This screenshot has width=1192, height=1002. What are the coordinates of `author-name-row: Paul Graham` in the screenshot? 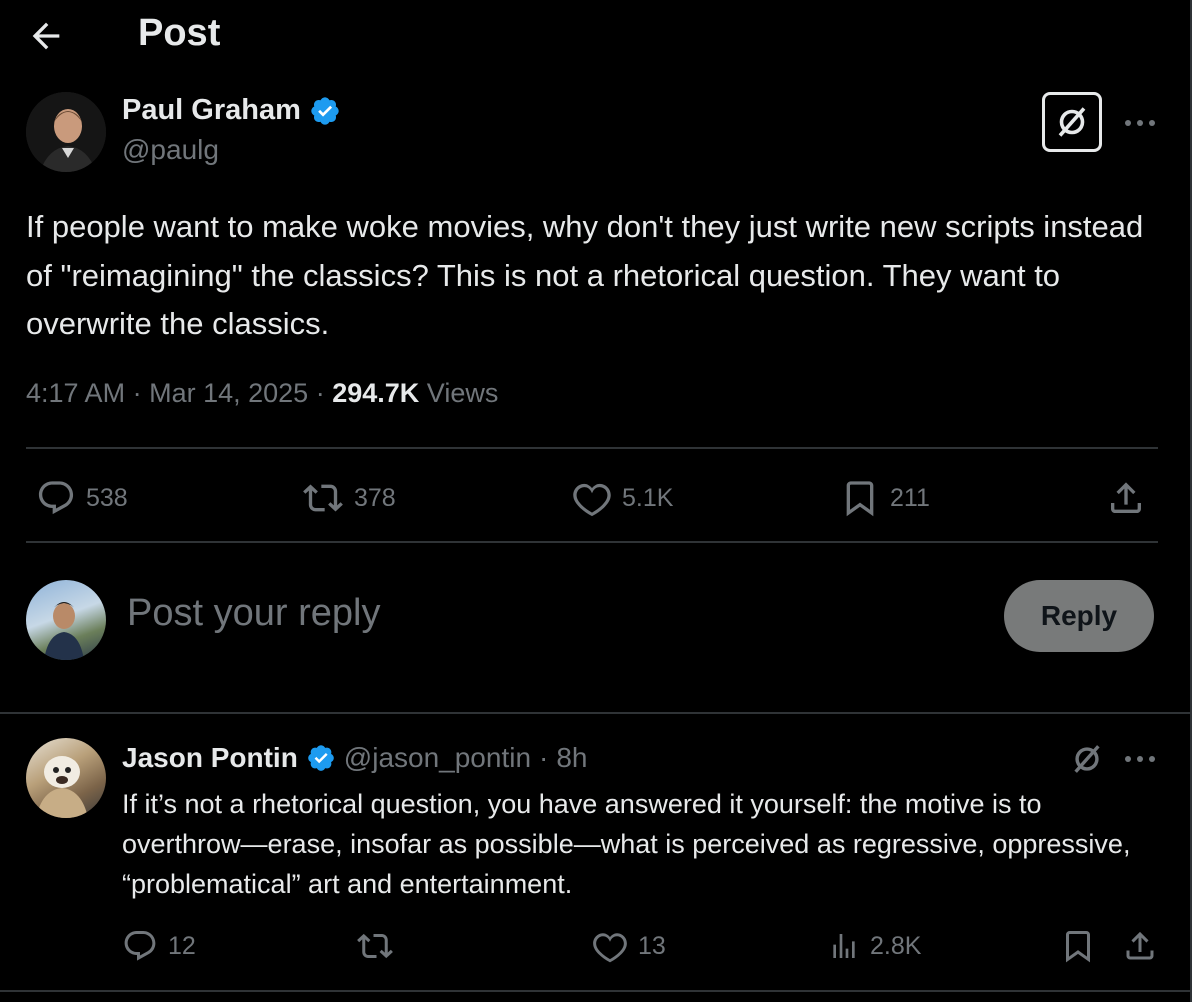 It's located at (231, 110).